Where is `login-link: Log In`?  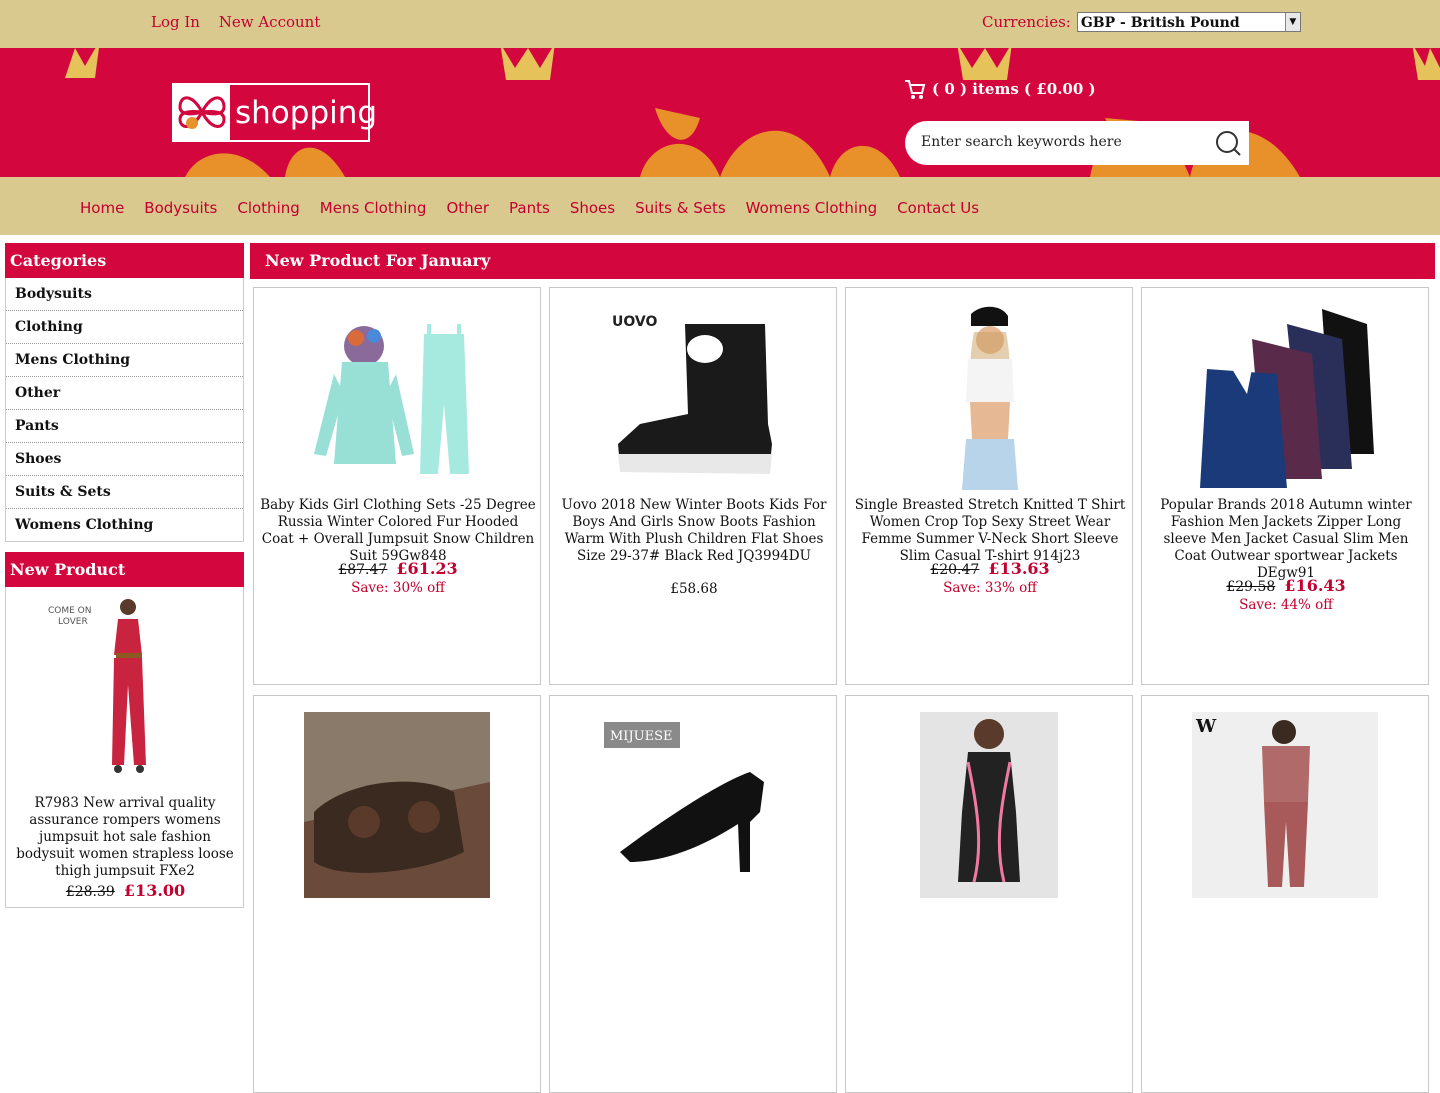
login-link: Log In is located at coordinates (175, 22).